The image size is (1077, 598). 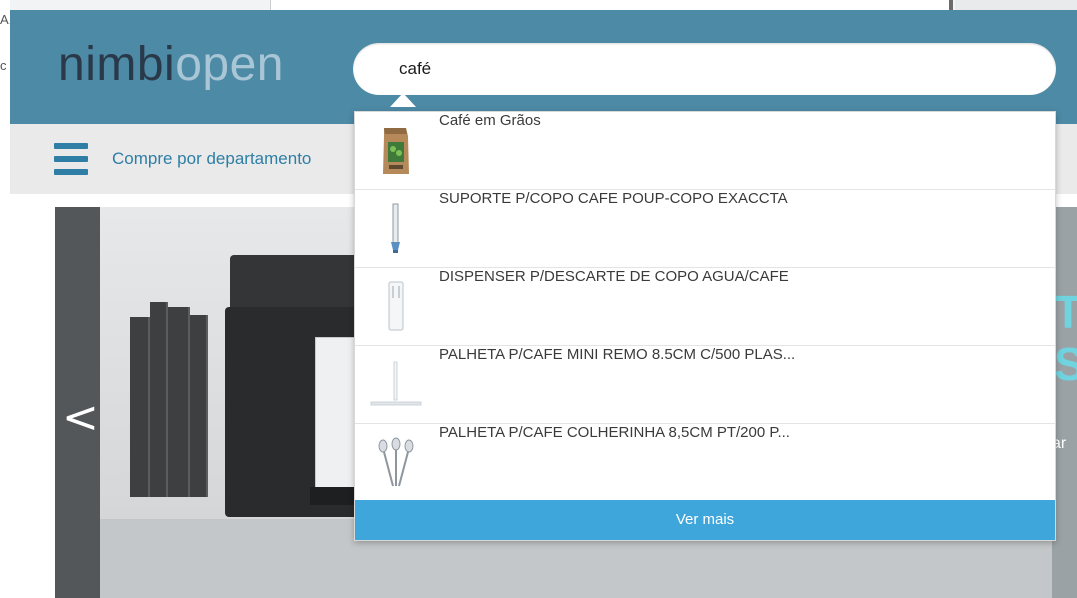 What do you see at coordinates (396, 462) in the screenshot?
I see `spoons-icon` at bounding box center [396, 462].